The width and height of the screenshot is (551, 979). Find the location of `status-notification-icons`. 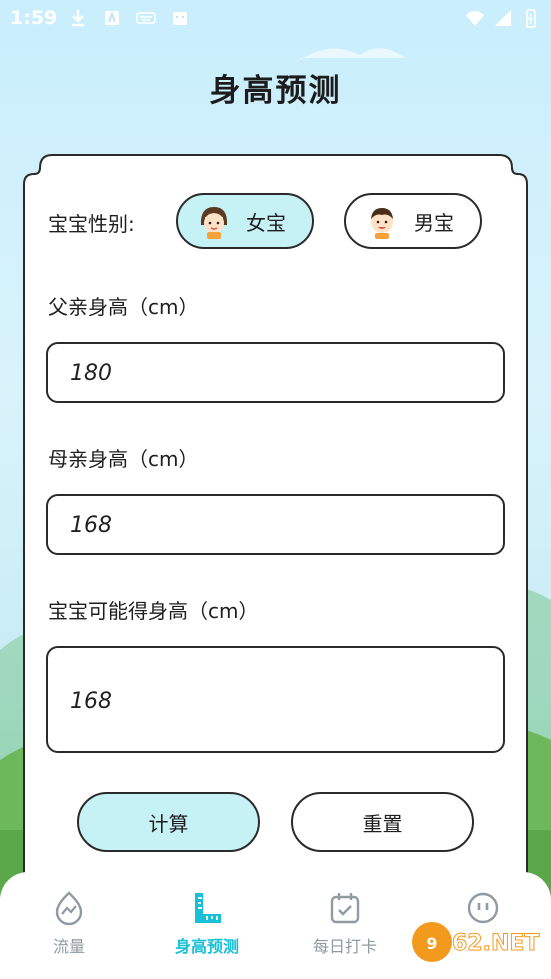

status-notification-icons is located at coordinates (129, 18).